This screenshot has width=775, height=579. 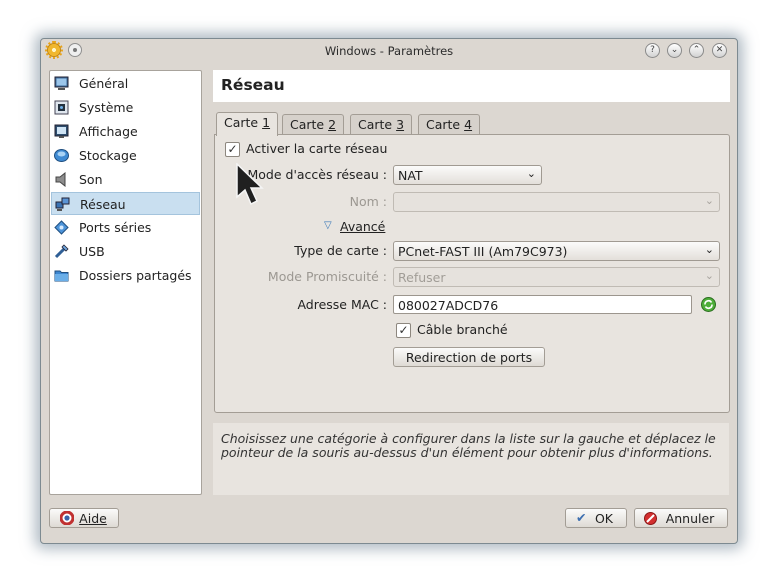 I want to click on tab-carte-2: Carte 2, so click(x=313, y=124).